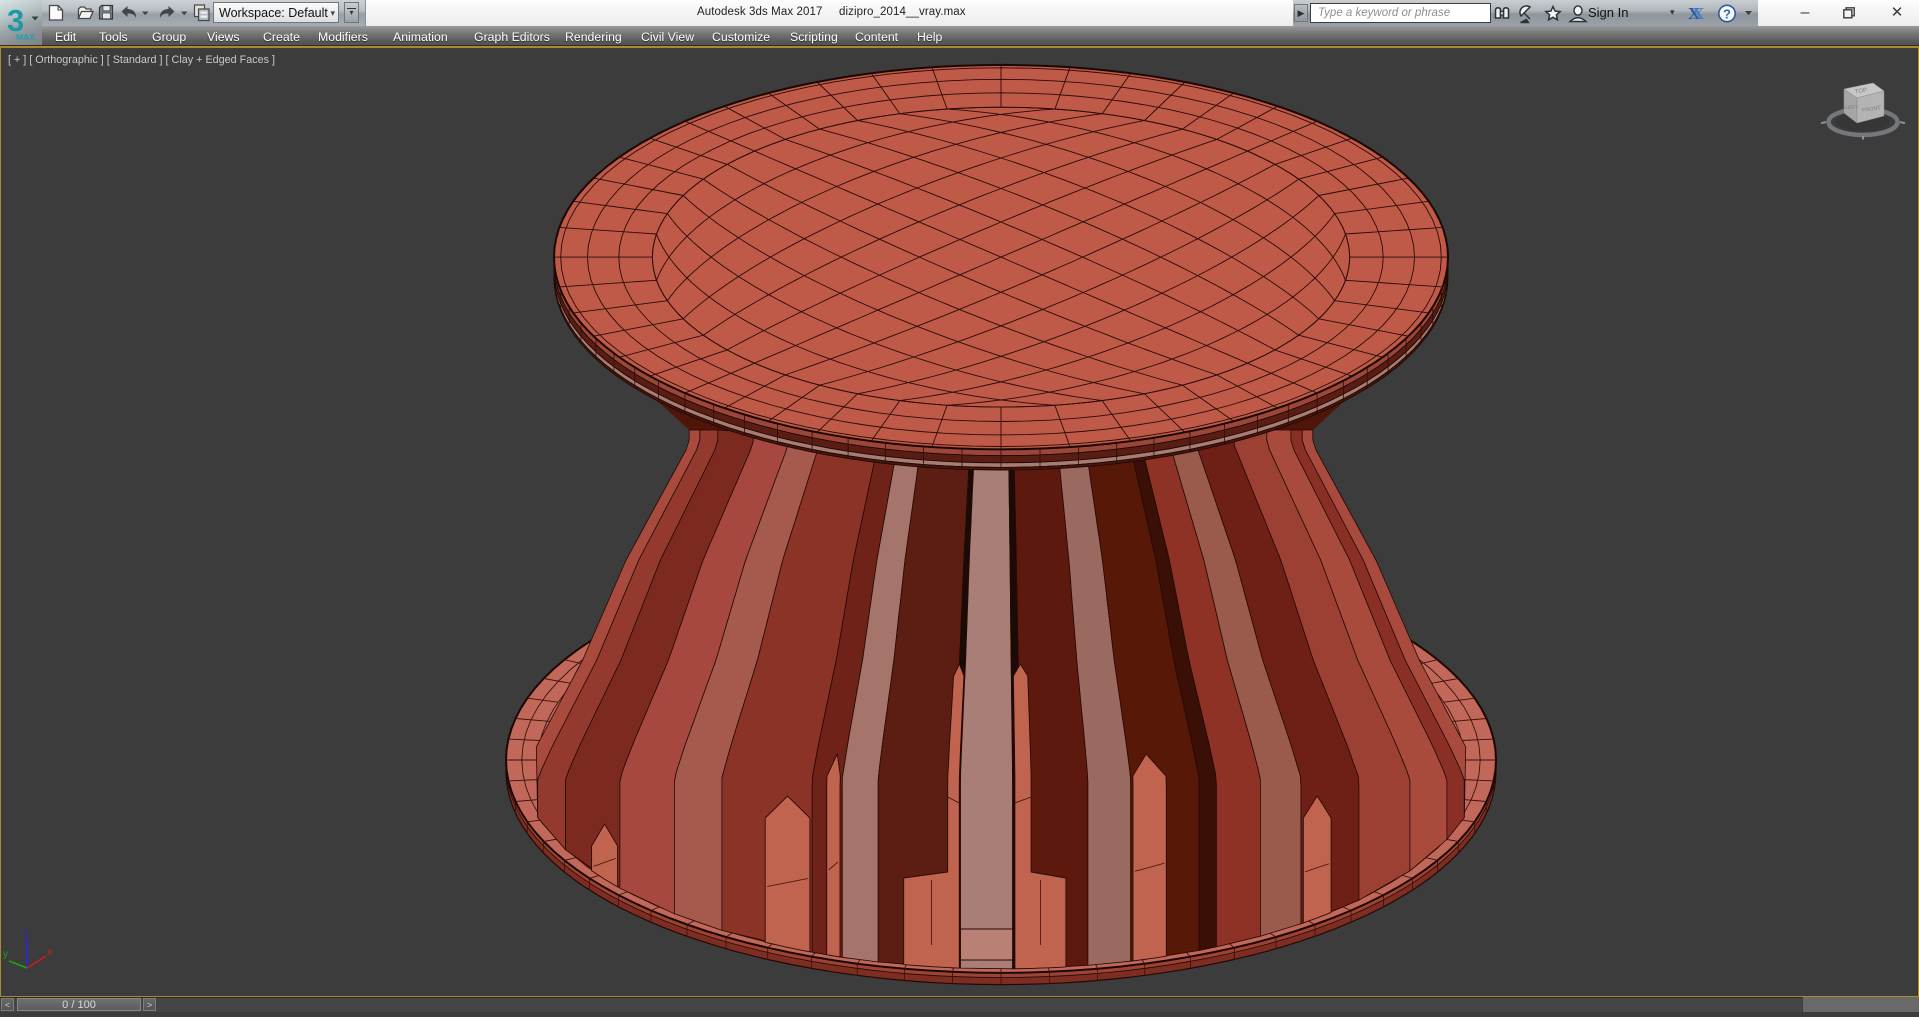 The image size is (1919, 1017). I want to click on svg-text: z, so click(26, 934).